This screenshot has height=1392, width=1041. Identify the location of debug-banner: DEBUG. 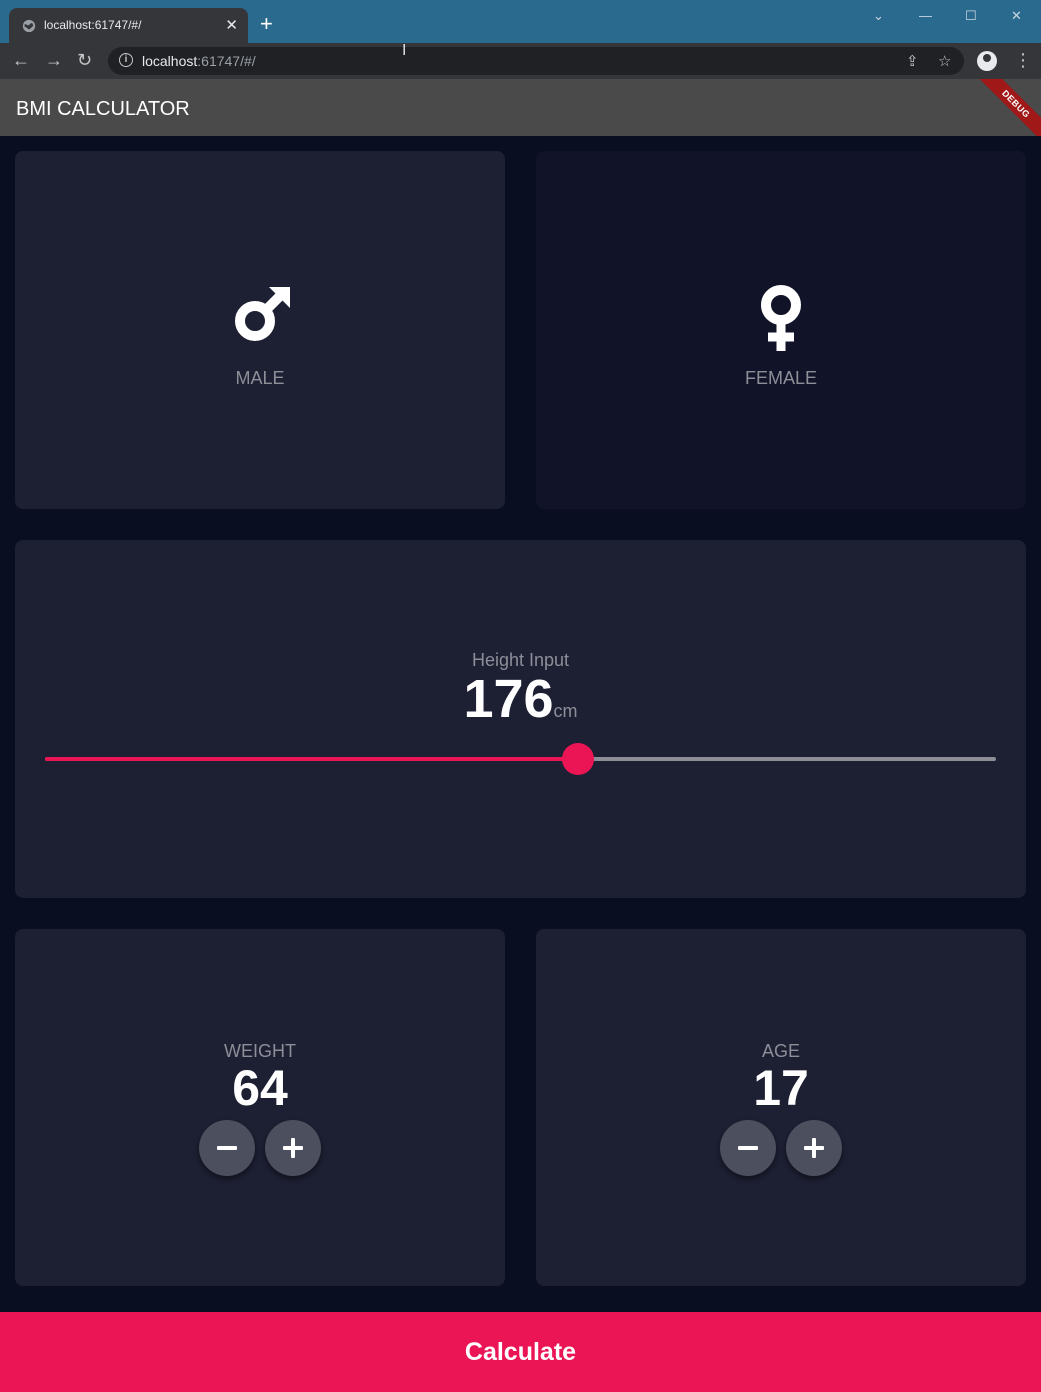
(1006, 107).